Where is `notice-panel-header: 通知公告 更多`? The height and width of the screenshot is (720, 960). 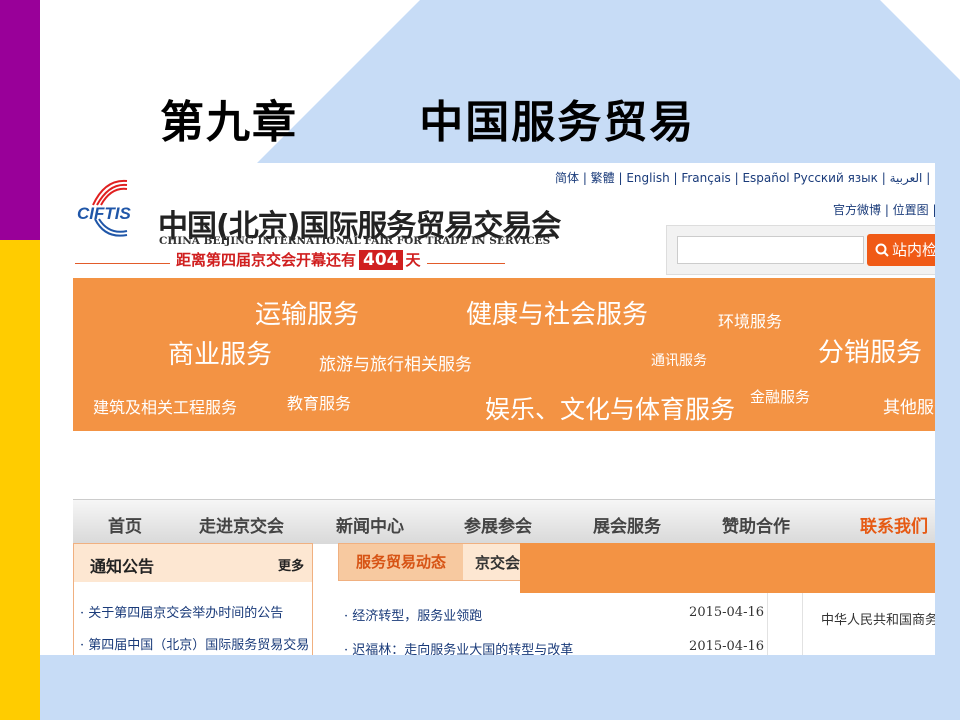
notice-panel-header: 通知公告 更多 is located at coordinates (193, 563).